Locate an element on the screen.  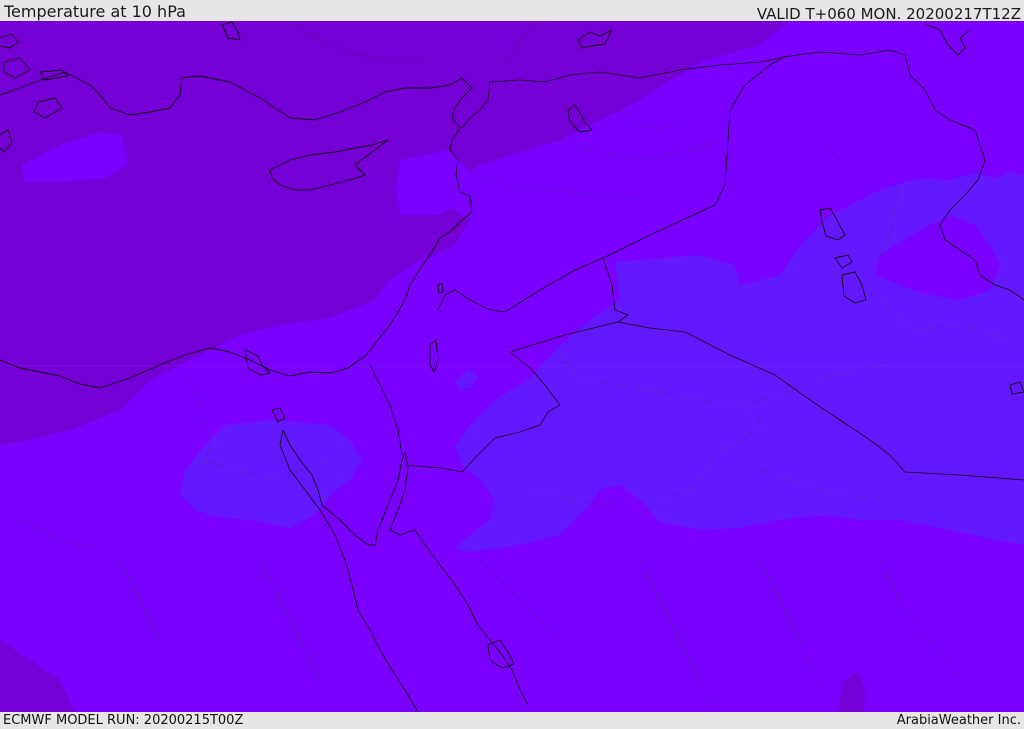
map-title: Temperature at 10 hPa is located at coordinates (95, 11).